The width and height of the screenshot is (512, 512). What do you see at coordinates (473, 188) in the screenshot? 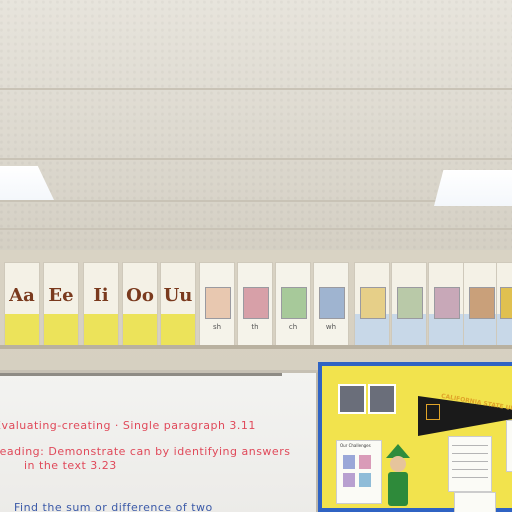
I see `ceiling-light-right` at bounding box center [473, 188].